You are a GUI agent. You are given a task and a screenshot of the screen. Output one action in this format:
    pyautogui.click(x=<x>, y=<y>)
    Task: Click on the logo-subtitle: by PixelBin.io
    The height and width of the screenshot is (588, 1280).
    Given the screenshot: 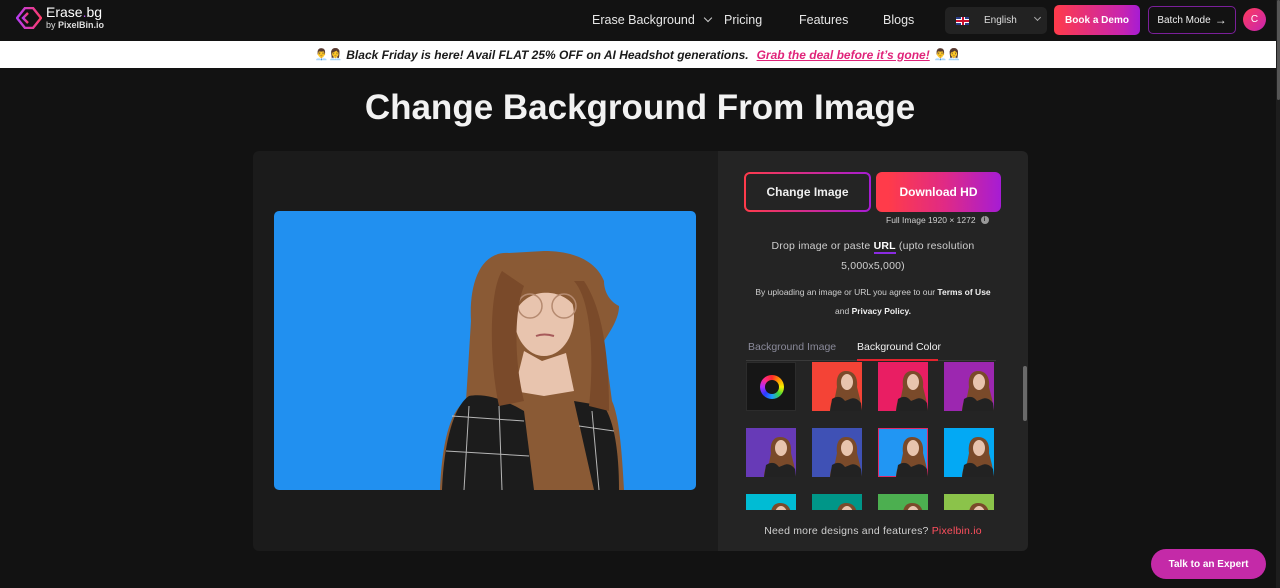 What is the action you would take?
    pyautogui.click(x=75, y=25)
    